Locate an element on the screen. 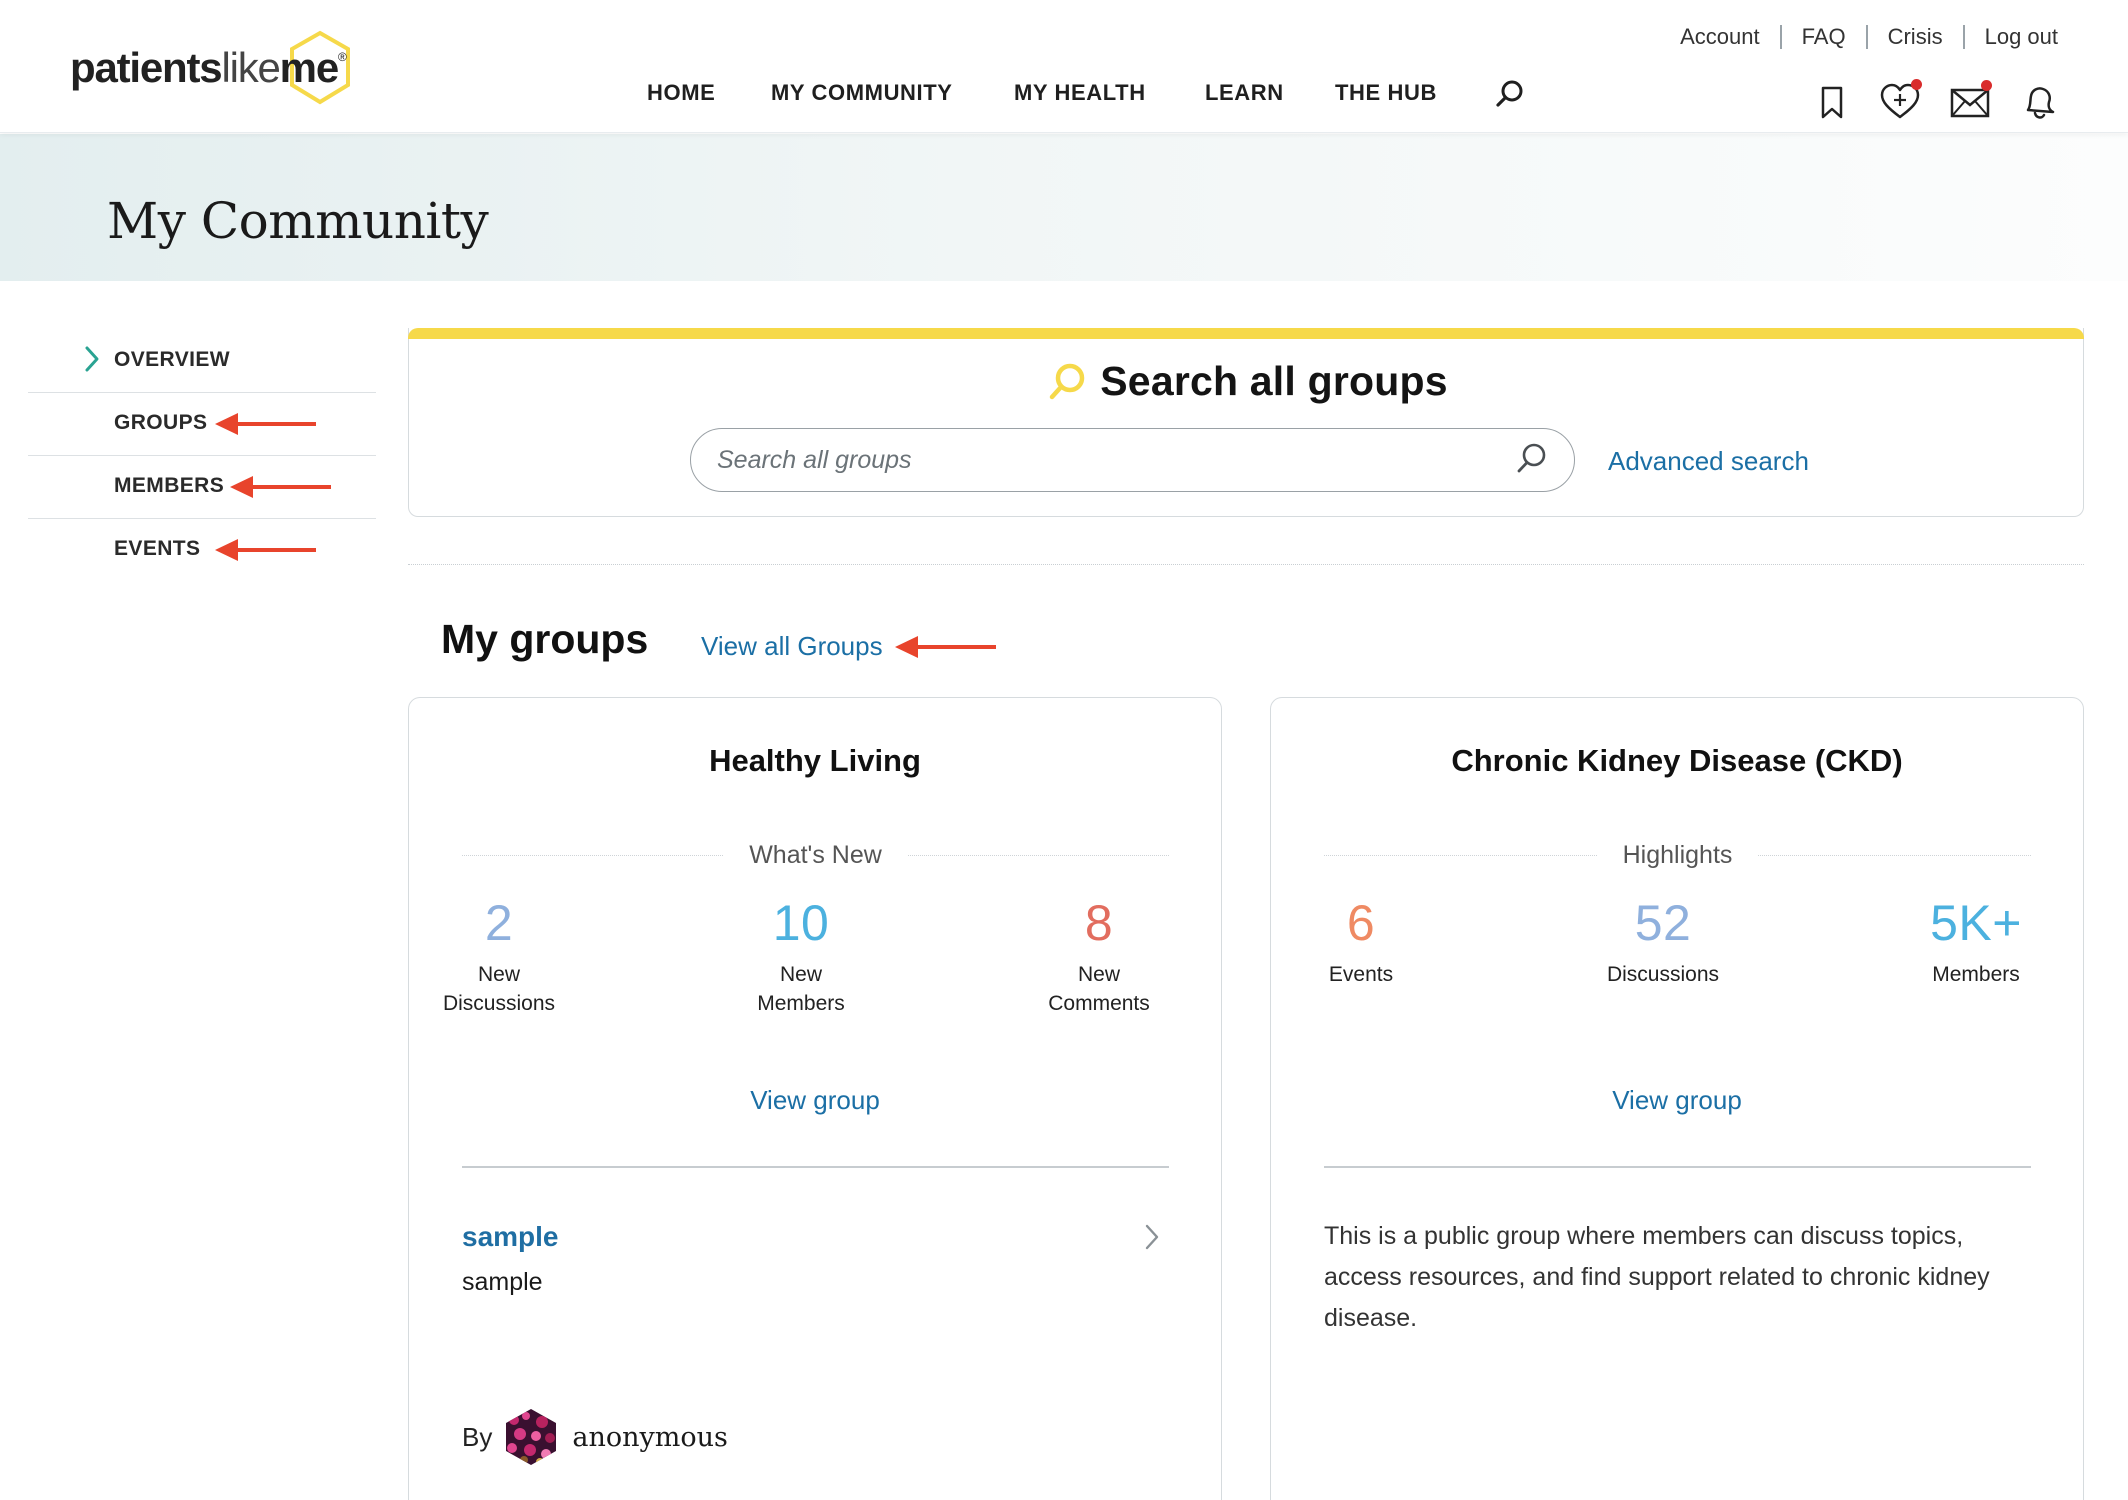 The height and width of the screenshot is (1500, 2128). sidebar-item-overview: OVERVIEW is located at coordinates (202, 361).